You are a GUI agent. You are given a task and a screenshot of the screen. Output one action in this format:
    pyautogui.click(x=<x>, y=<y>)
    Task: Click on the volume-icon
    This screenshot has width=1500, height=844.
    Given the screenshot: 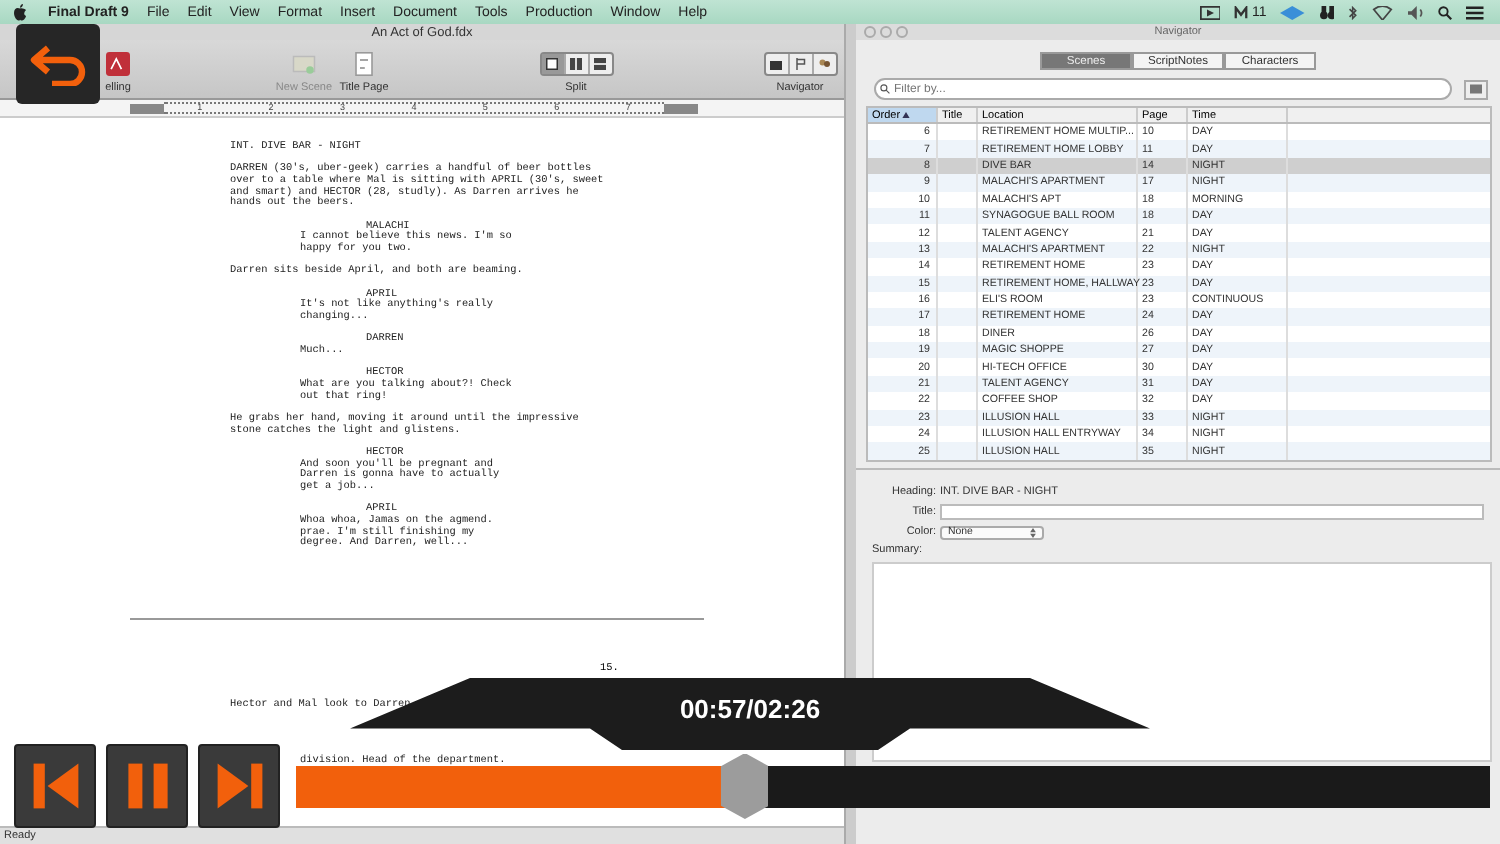 What is the action you would take?
    pyautogui.click(x=1416, y=12)
    